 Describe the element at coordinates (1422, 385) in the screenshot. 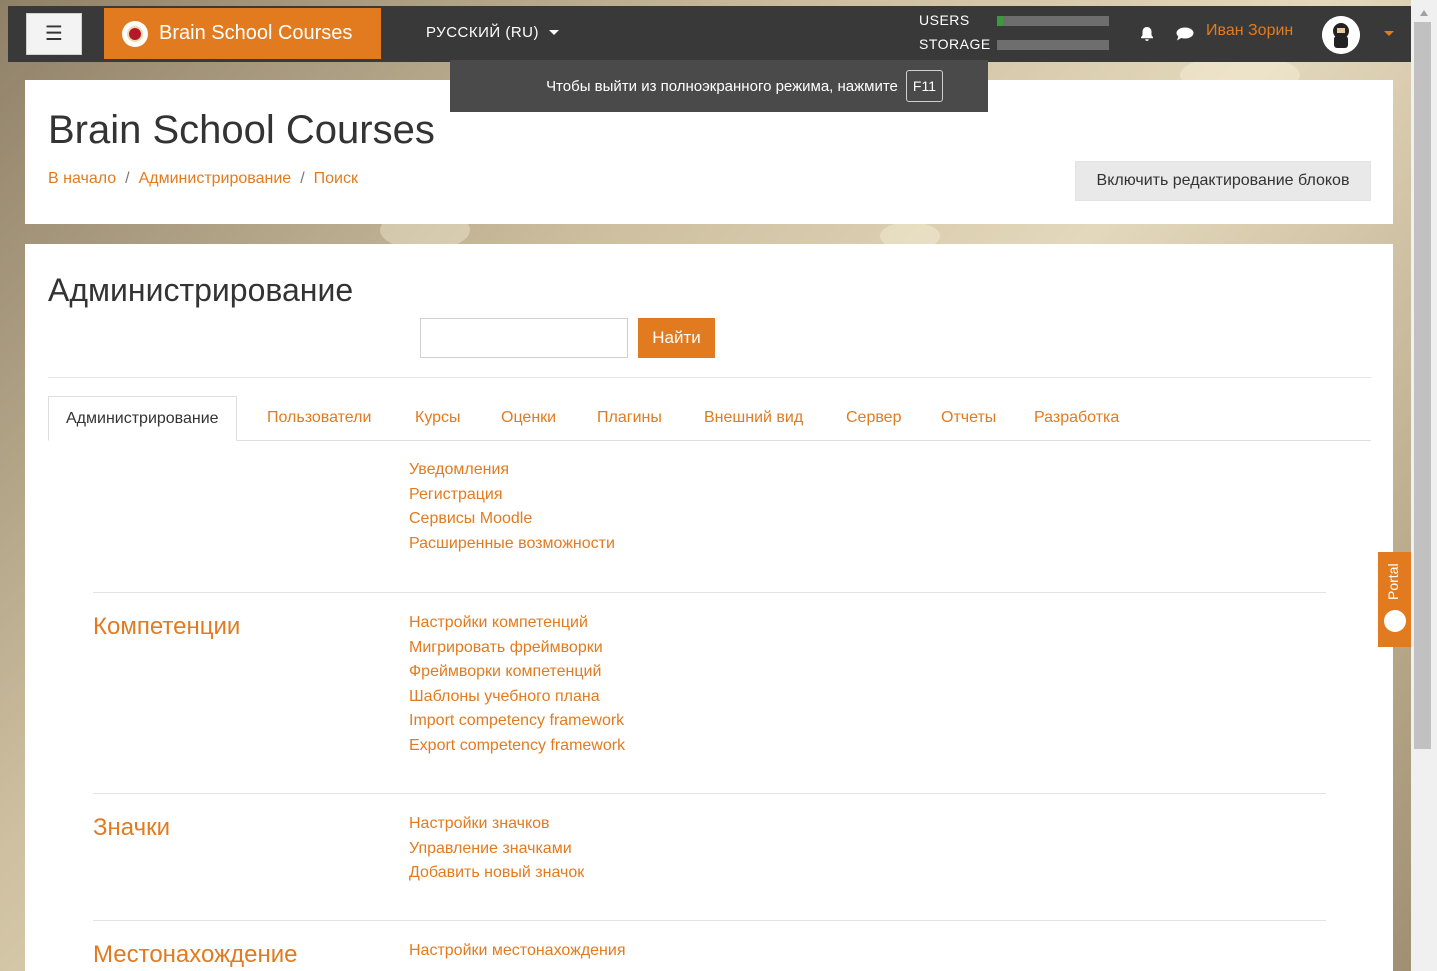

I see `scrollbar-thumb` at that location.